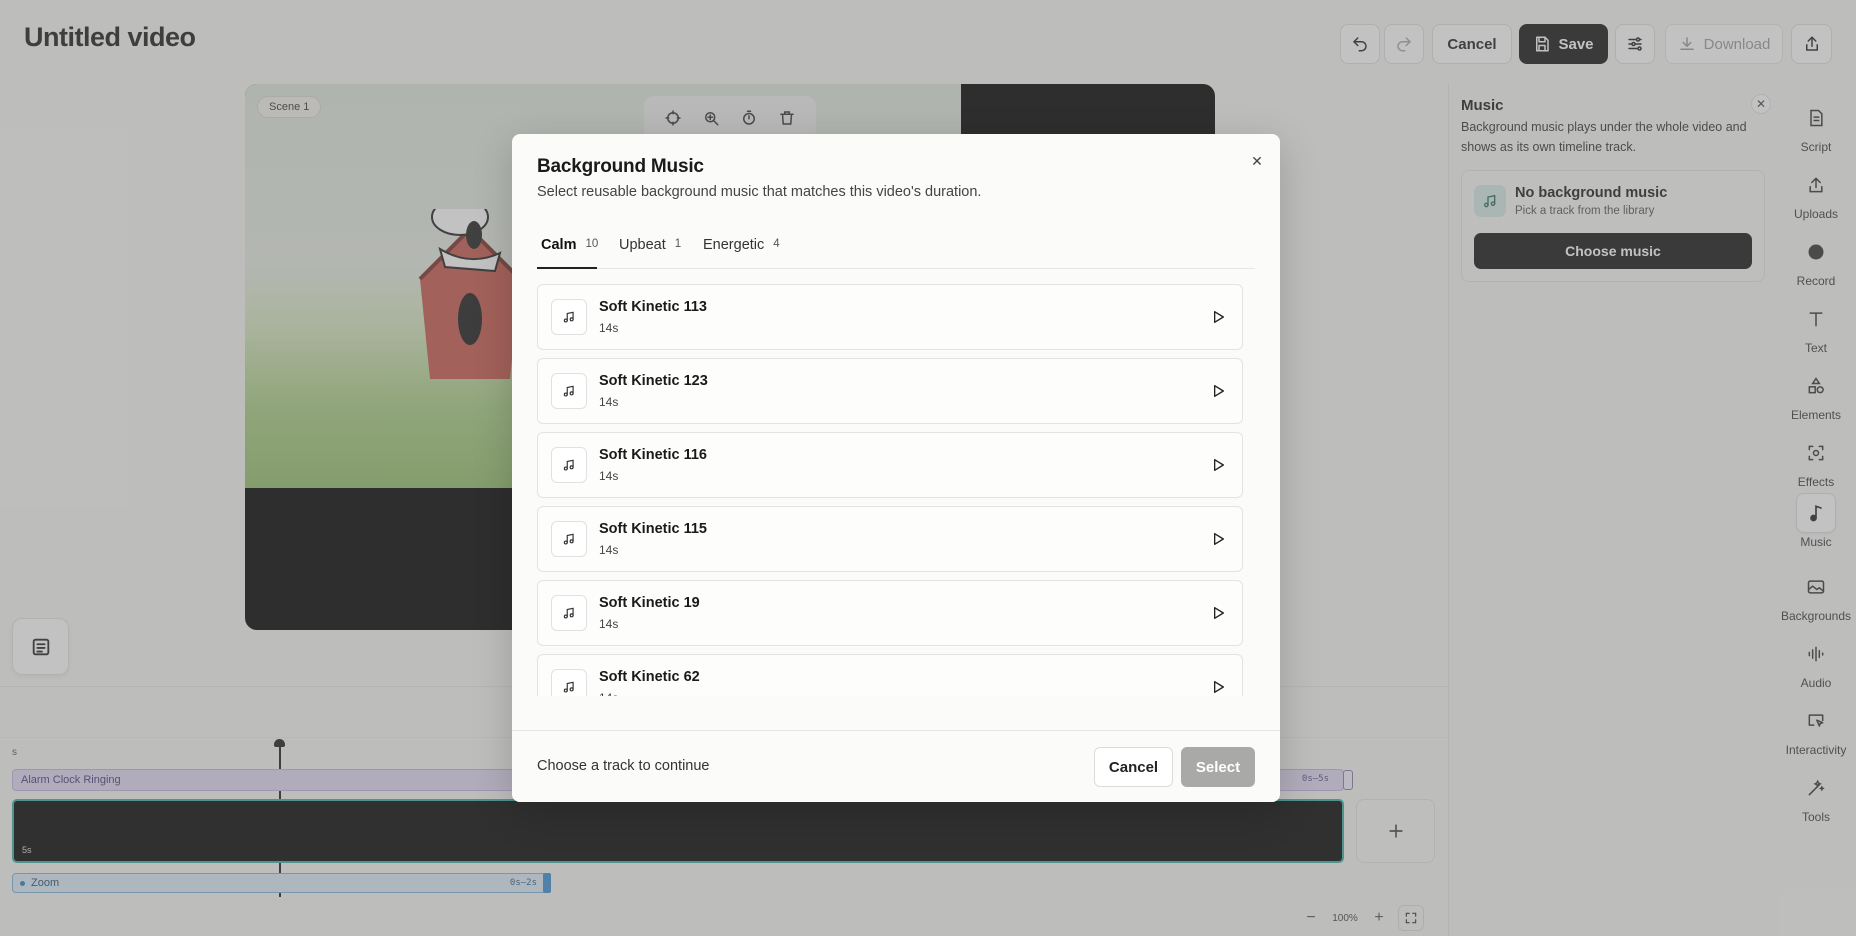 The height and width of the screenshot is (936, 1856). What do you see at coordinates (649, 603) in the screenshot?
I see `track-name: Soft Kinetic 19` at bounding box center [649, 603].